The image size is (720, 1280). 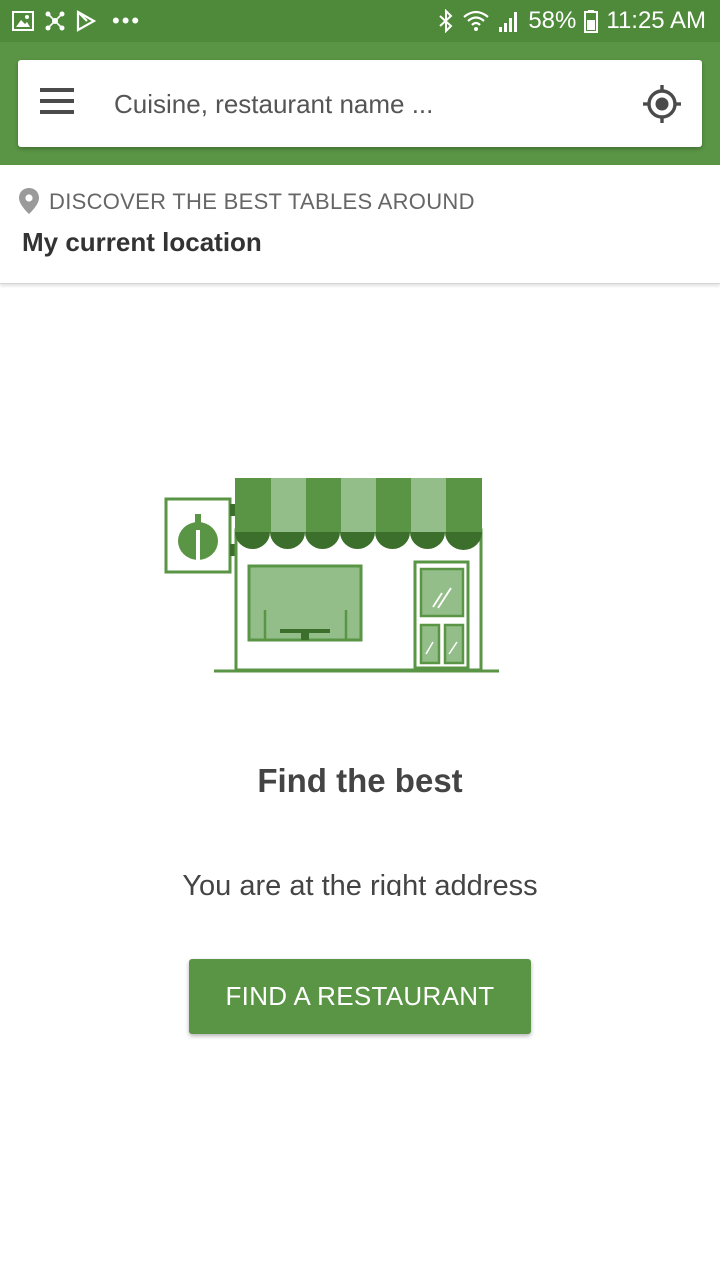 I want to click on system-icons: 58% 11:25 AM, so click(x=572, y=21).